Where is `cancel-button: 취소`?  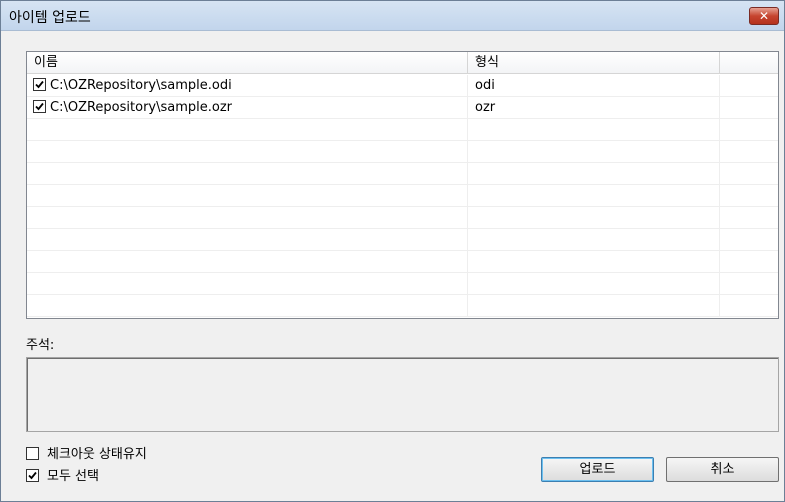 cancel-button: 취소 is located at coordinates (722, 469).